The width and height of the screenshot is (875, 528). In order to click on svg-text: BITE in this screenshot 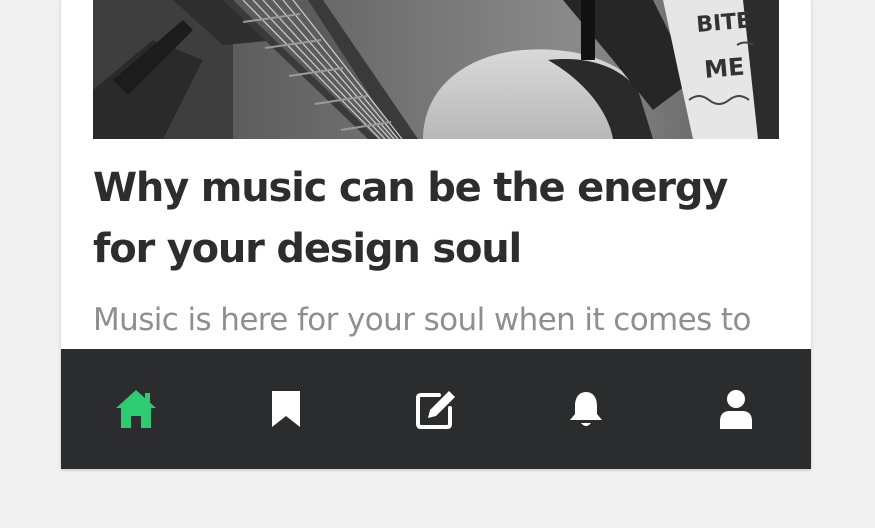, I will do `click(723, 23)`.